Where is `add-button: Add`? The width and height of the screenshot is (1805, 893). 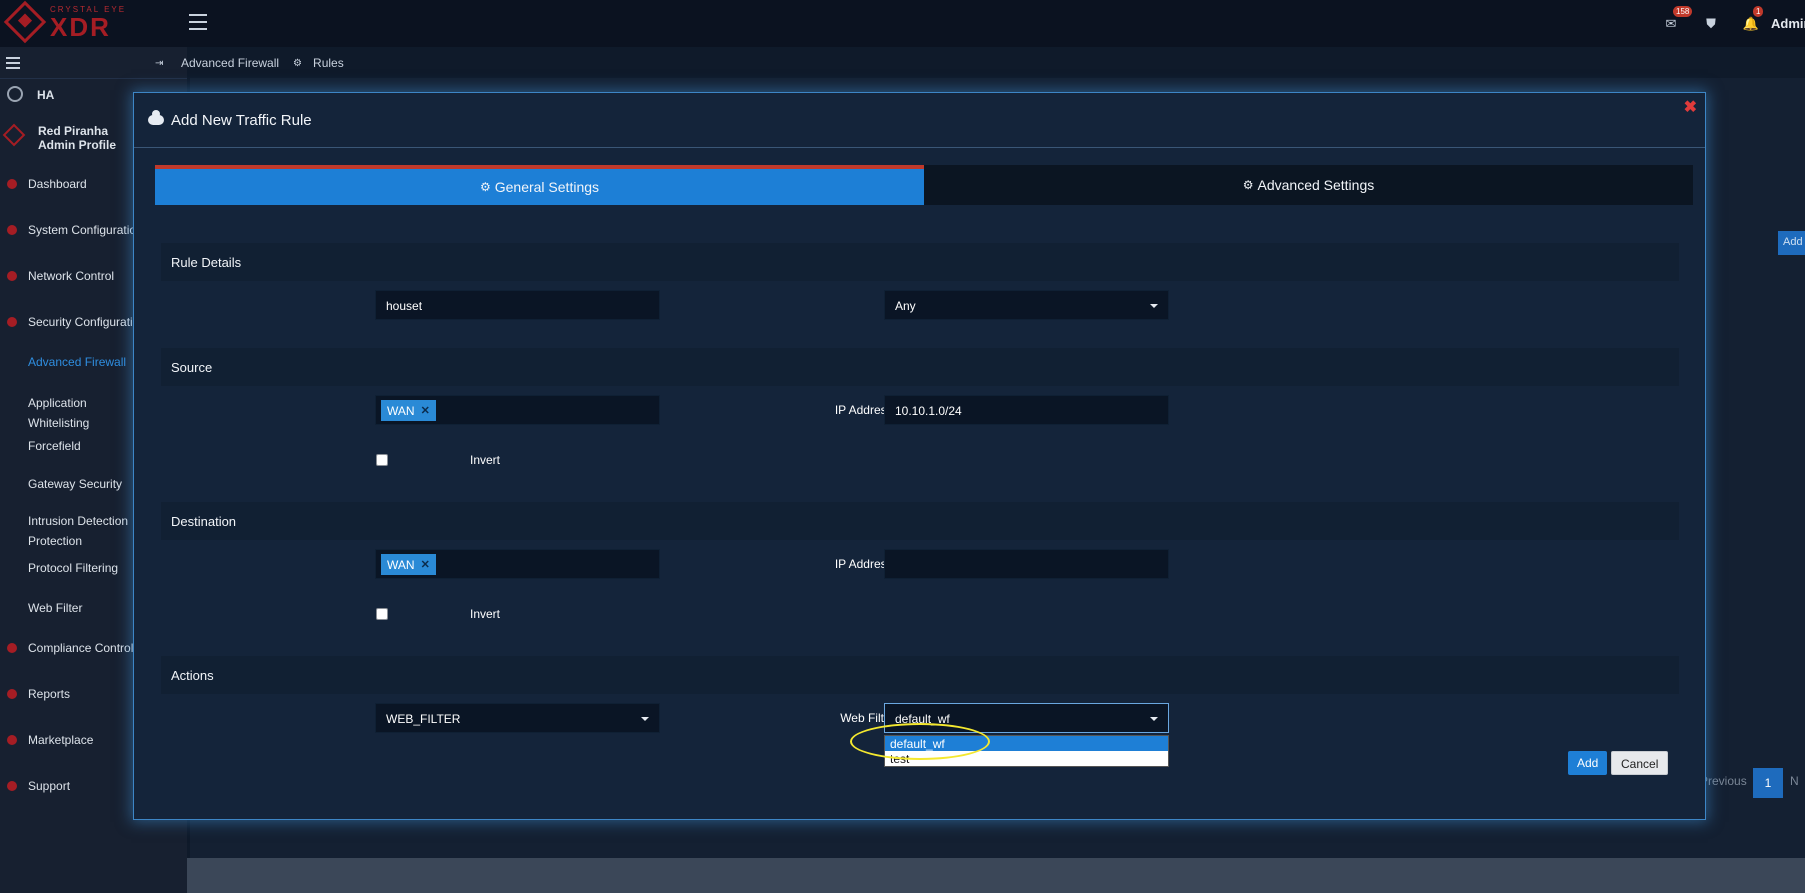
add-button: Add is located at coordinates (1588, 763).